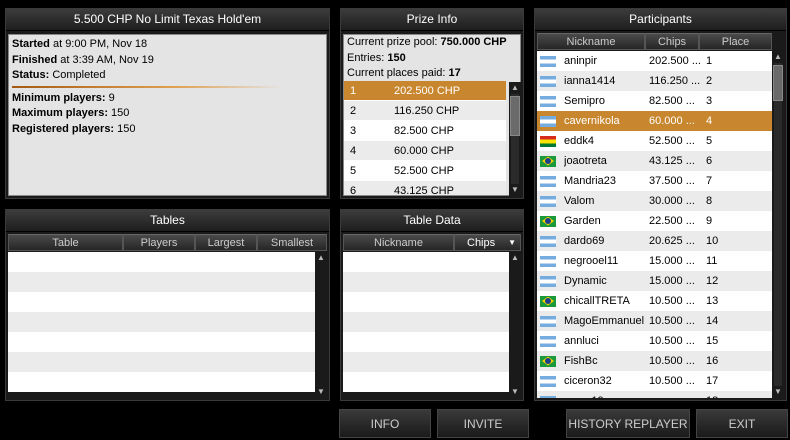  I want to click on participant-nickname: Valom, so click(579, 201).